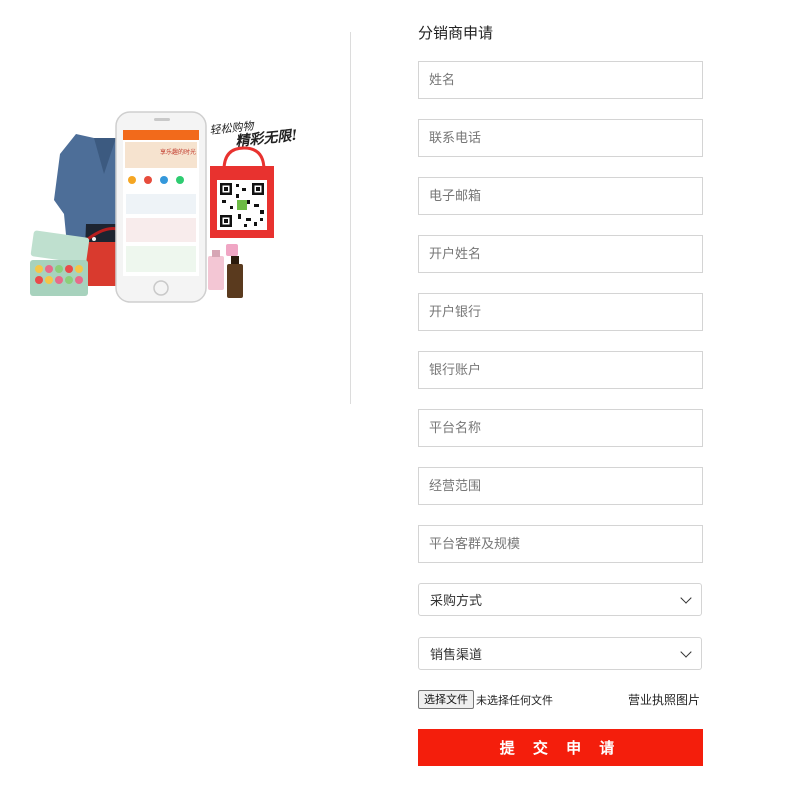 This screenshot has width=793, height=789. I want to click on smartphone-image: 享乐趣的时光, so click(161, 207).